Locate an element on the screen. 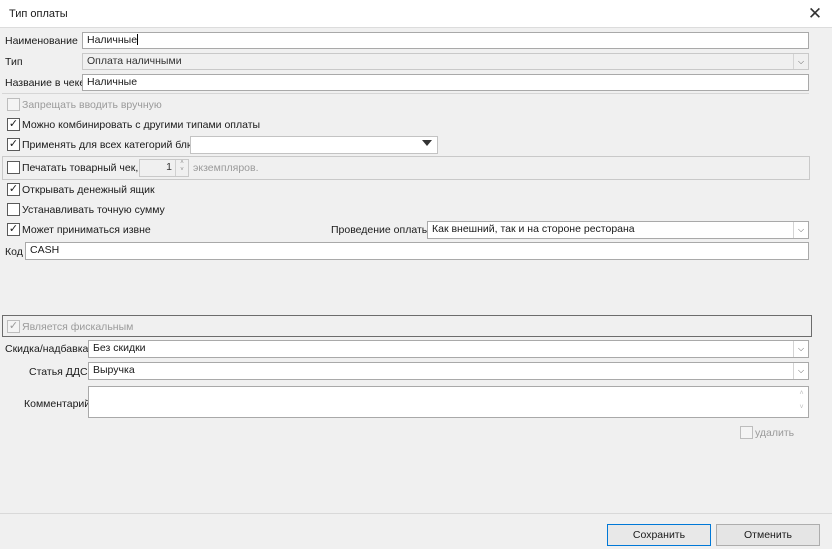  stepper-arrows-icon: ˄ ˅ is located at coordinates (181, 168).